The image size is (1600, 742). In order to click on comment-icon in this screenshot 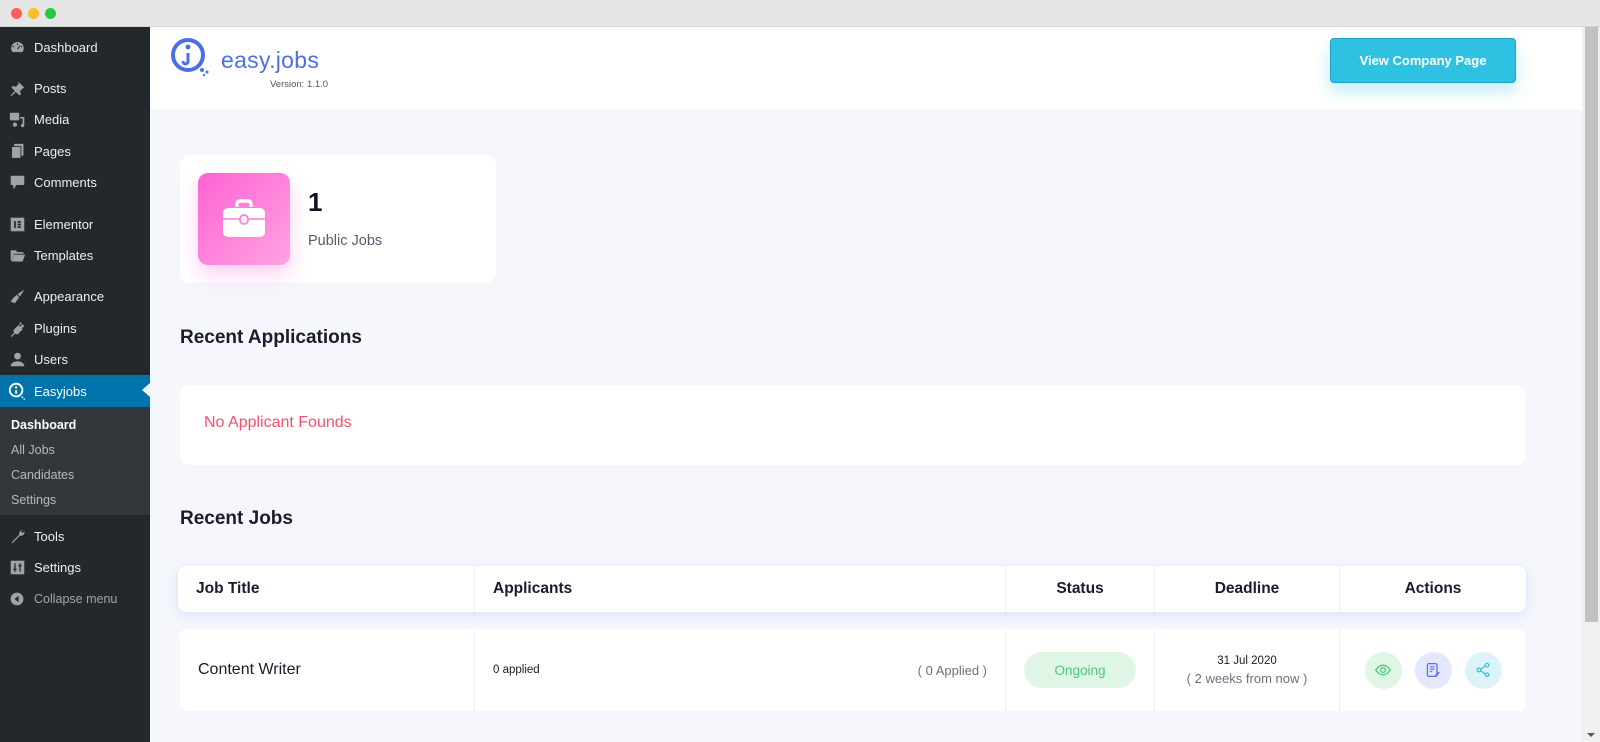, I will do `click(17, 182)`.